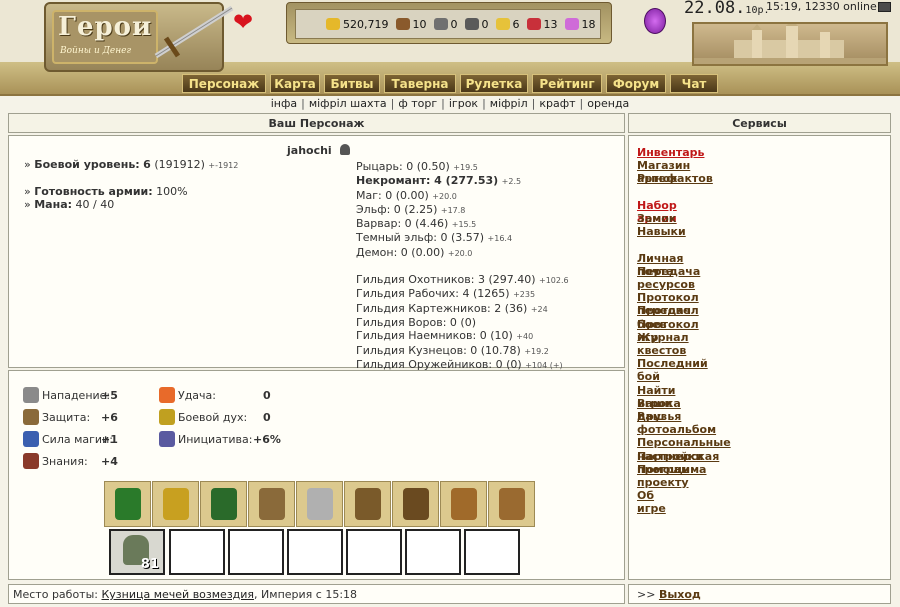 The image size is (900, 607). Describe the element at coordinates (694, 83) in the screenshot. I see `nav-7: Чат` at that location.